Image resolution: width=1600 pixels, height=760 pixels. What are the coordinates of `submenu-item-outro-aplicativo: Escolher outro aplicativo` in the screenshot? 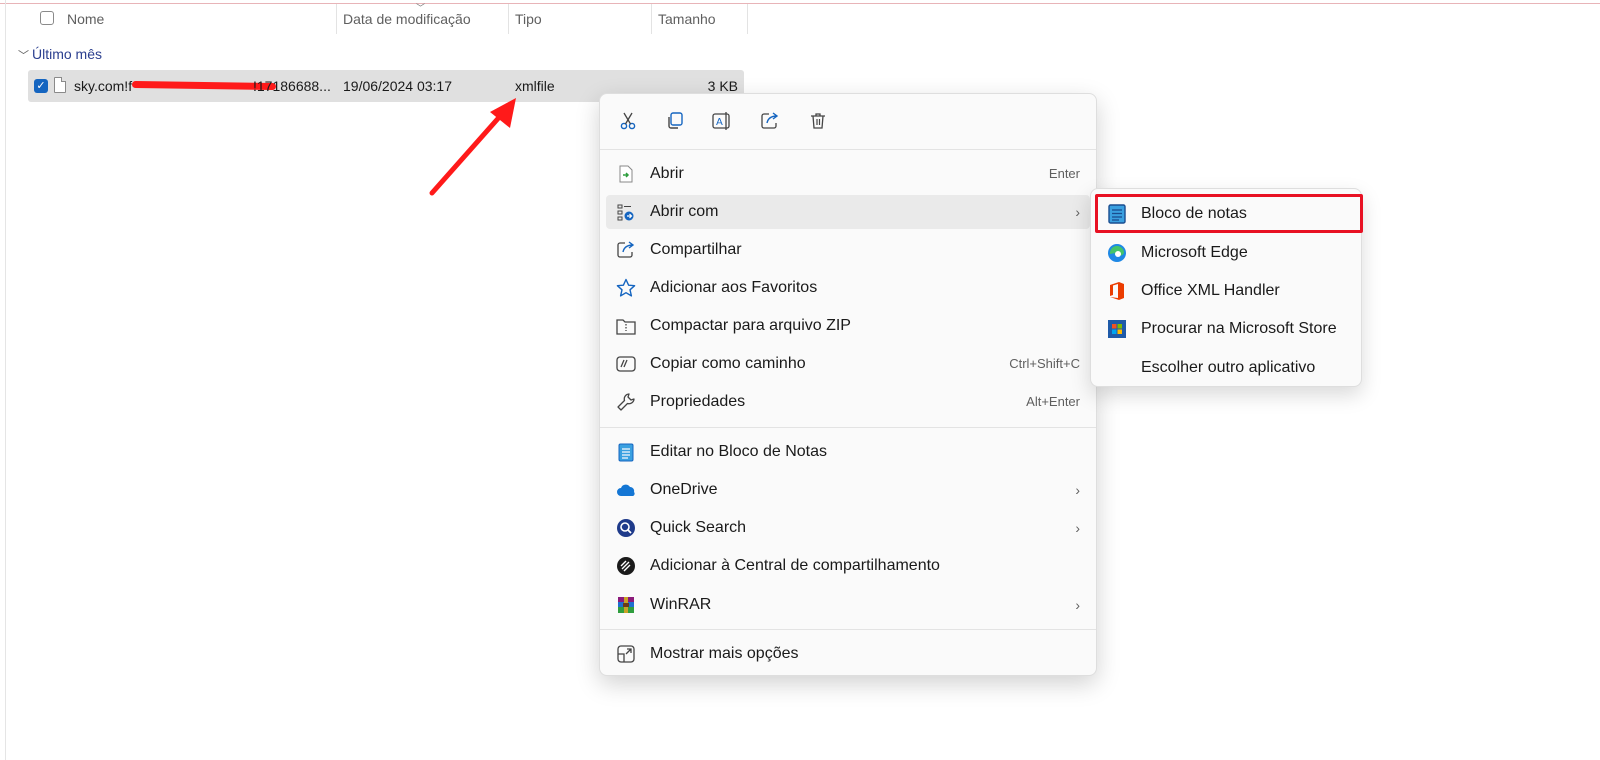 It's located at (1226, 368).